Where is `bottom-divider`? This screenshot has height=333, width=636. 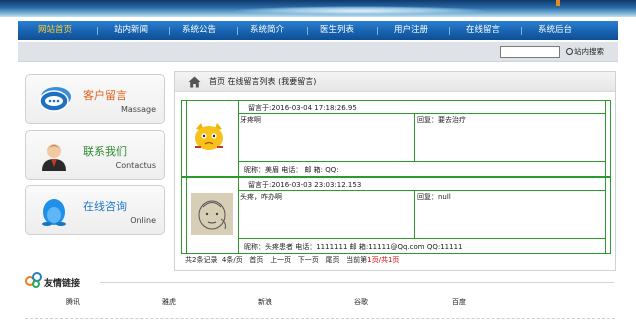
bottom-divider is located at coordinates (320, 318).